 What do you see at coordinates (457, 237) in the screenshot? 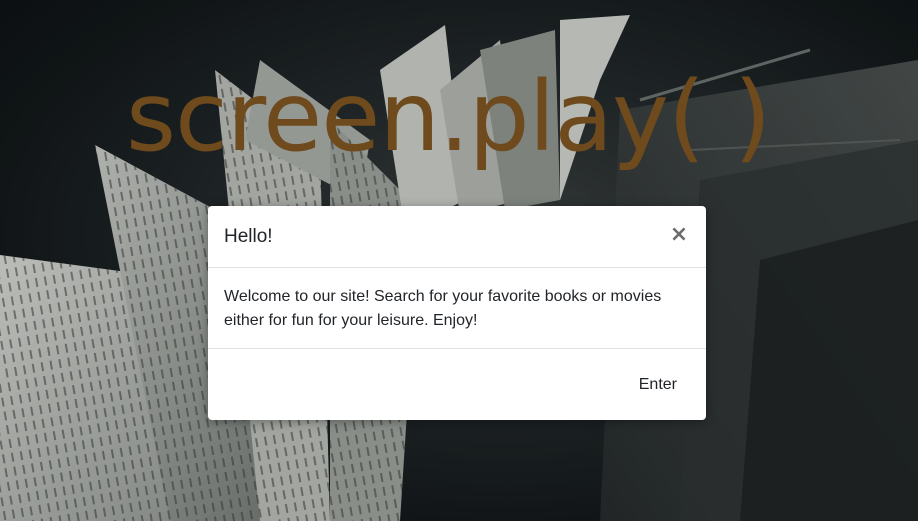
I see `modal-header: Hello! ×` at bounding box center [457, 237].